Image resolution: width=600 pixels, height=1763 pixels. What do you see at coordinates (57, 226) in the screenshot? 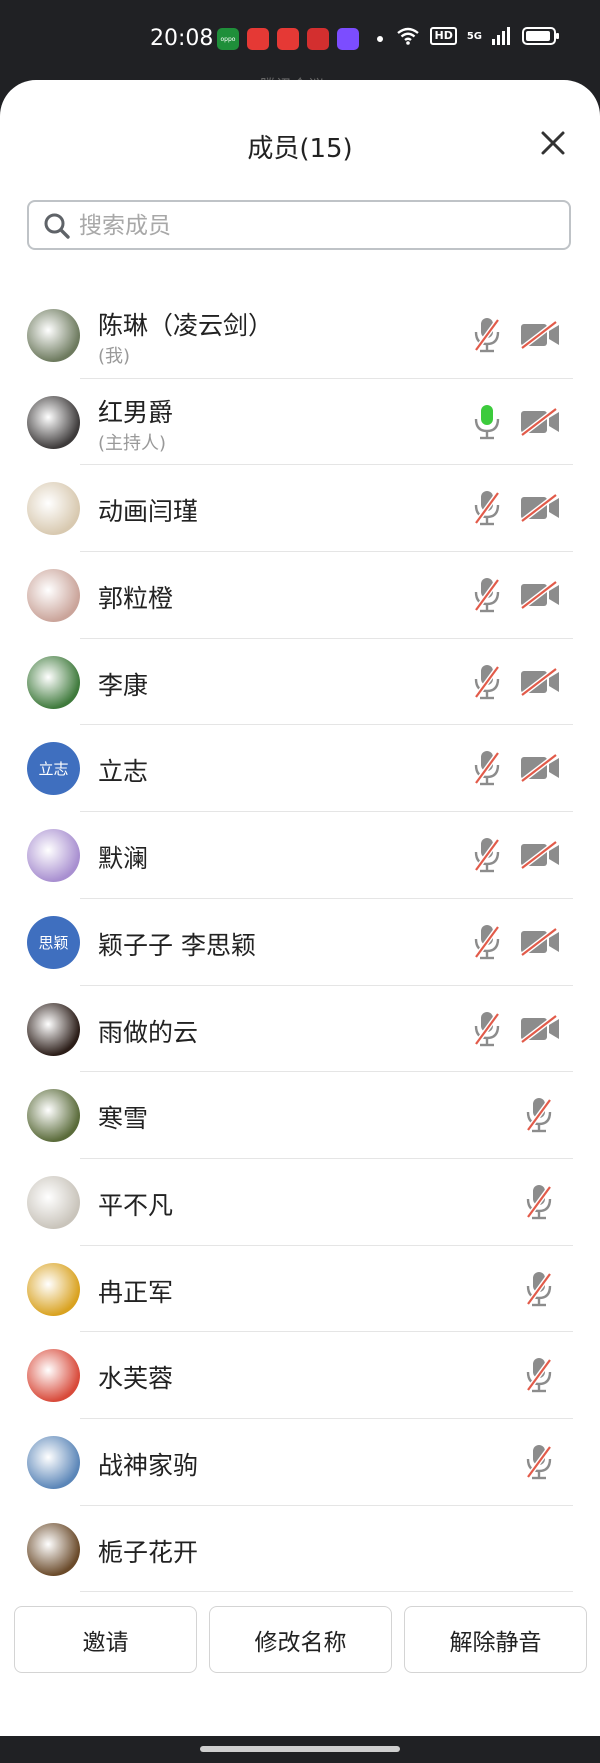
I see `search-icon` at bounding box center [57, 226].